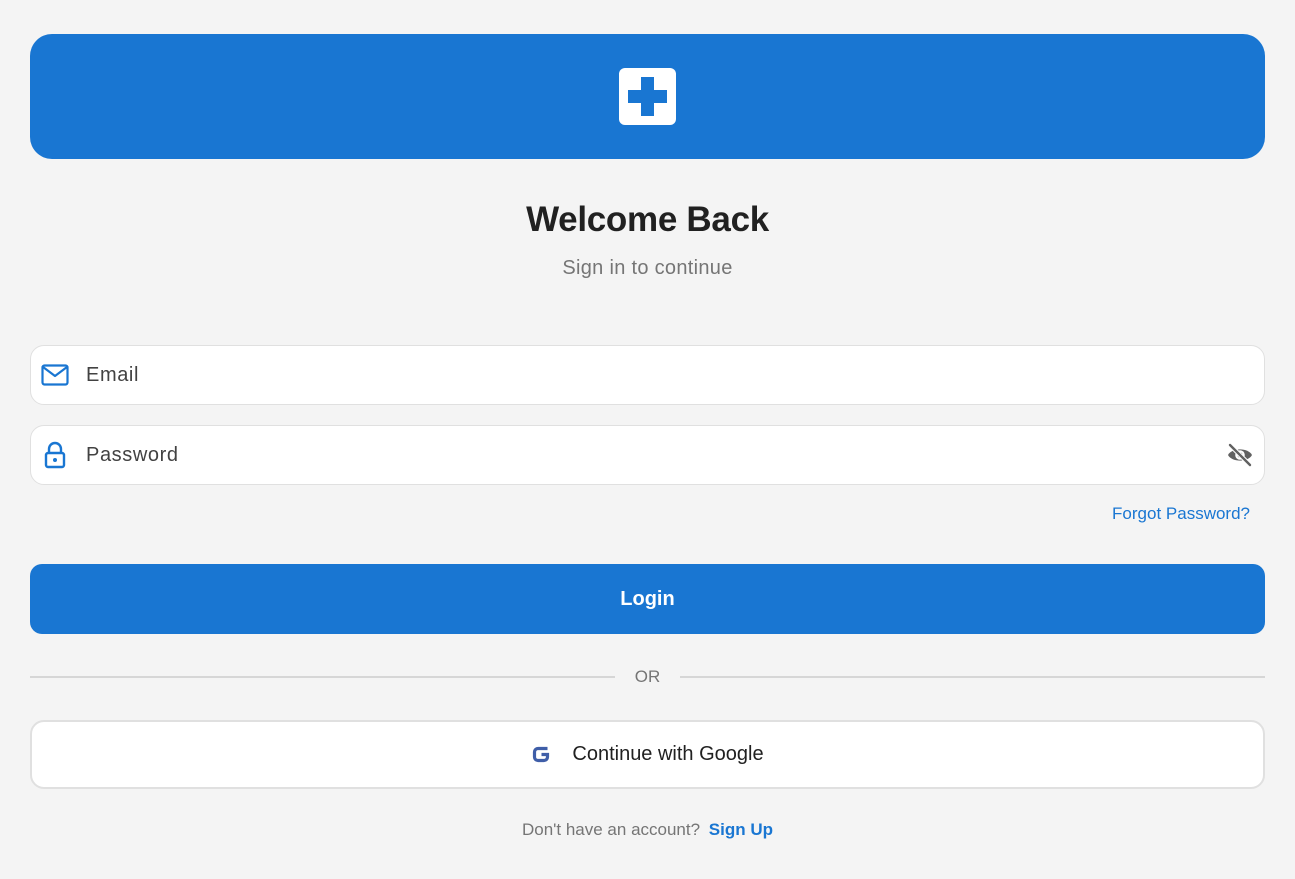 This screenshot has height=879, width=1295. I want to click on header-banner, so click(647, 96).